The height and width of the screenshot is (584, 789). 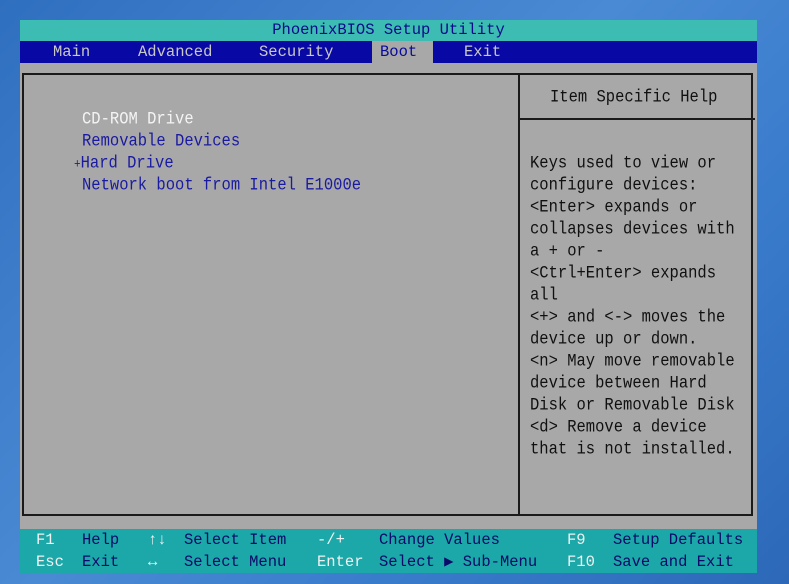 I want to click on boot-item-label: Hard Drive, so click(x=127, y=163).